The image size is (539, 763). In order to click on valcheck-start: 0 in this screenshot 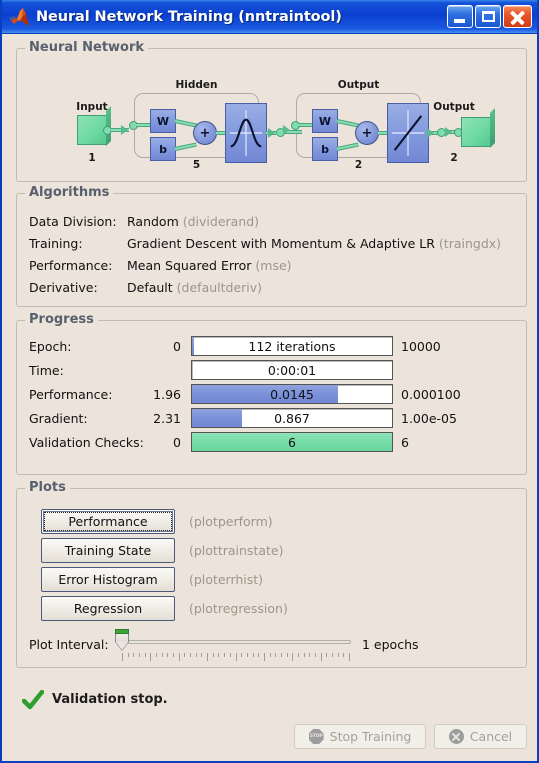, I will do `click(177, 442)`.